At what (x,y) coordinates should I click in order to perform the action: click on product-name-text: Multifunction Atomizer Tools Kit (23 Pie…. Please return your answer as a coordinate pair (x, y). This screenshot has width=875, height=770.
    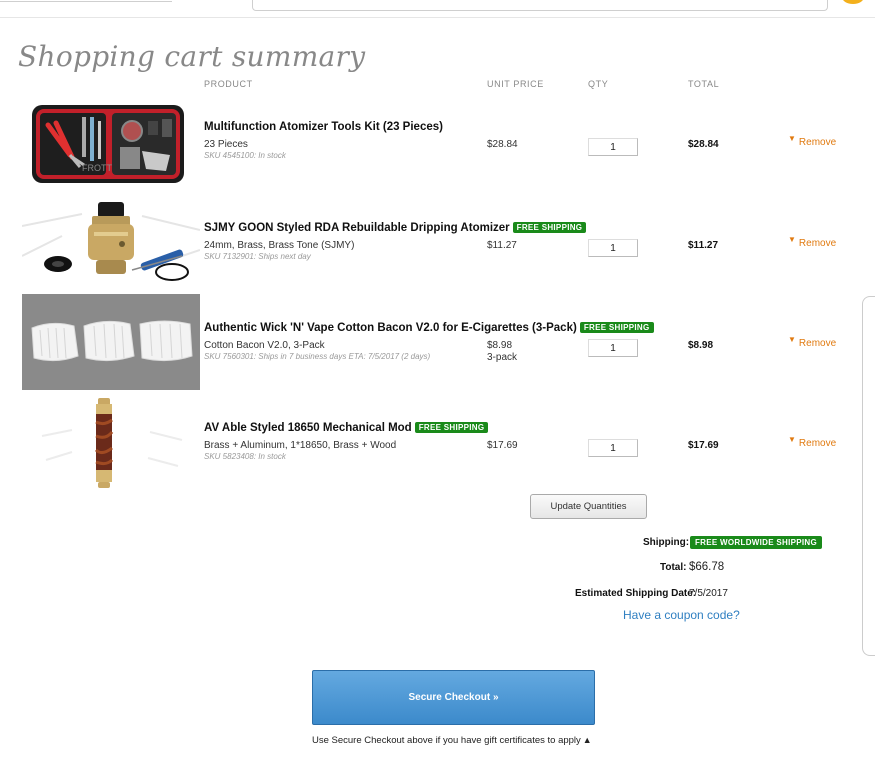
    Looking at the image, I should click on (323, 127).